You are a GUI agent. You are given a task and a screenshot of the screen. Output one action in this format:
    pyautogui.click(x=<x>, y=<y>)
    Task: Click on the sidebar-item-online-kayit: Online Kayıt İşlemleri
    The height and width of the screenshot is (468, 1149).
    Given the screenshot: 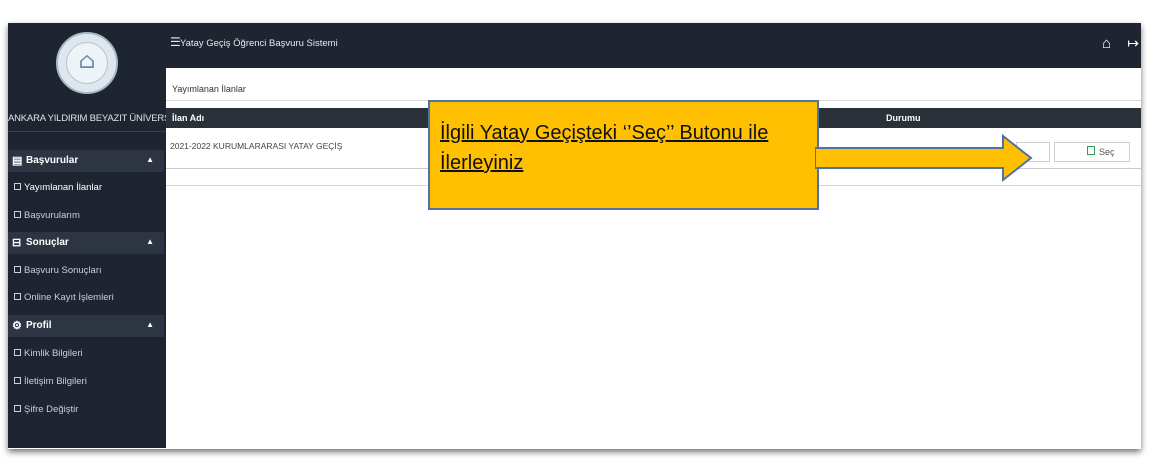 What is the action you would take?
    pyautogui.click(x=86, y=299)
    